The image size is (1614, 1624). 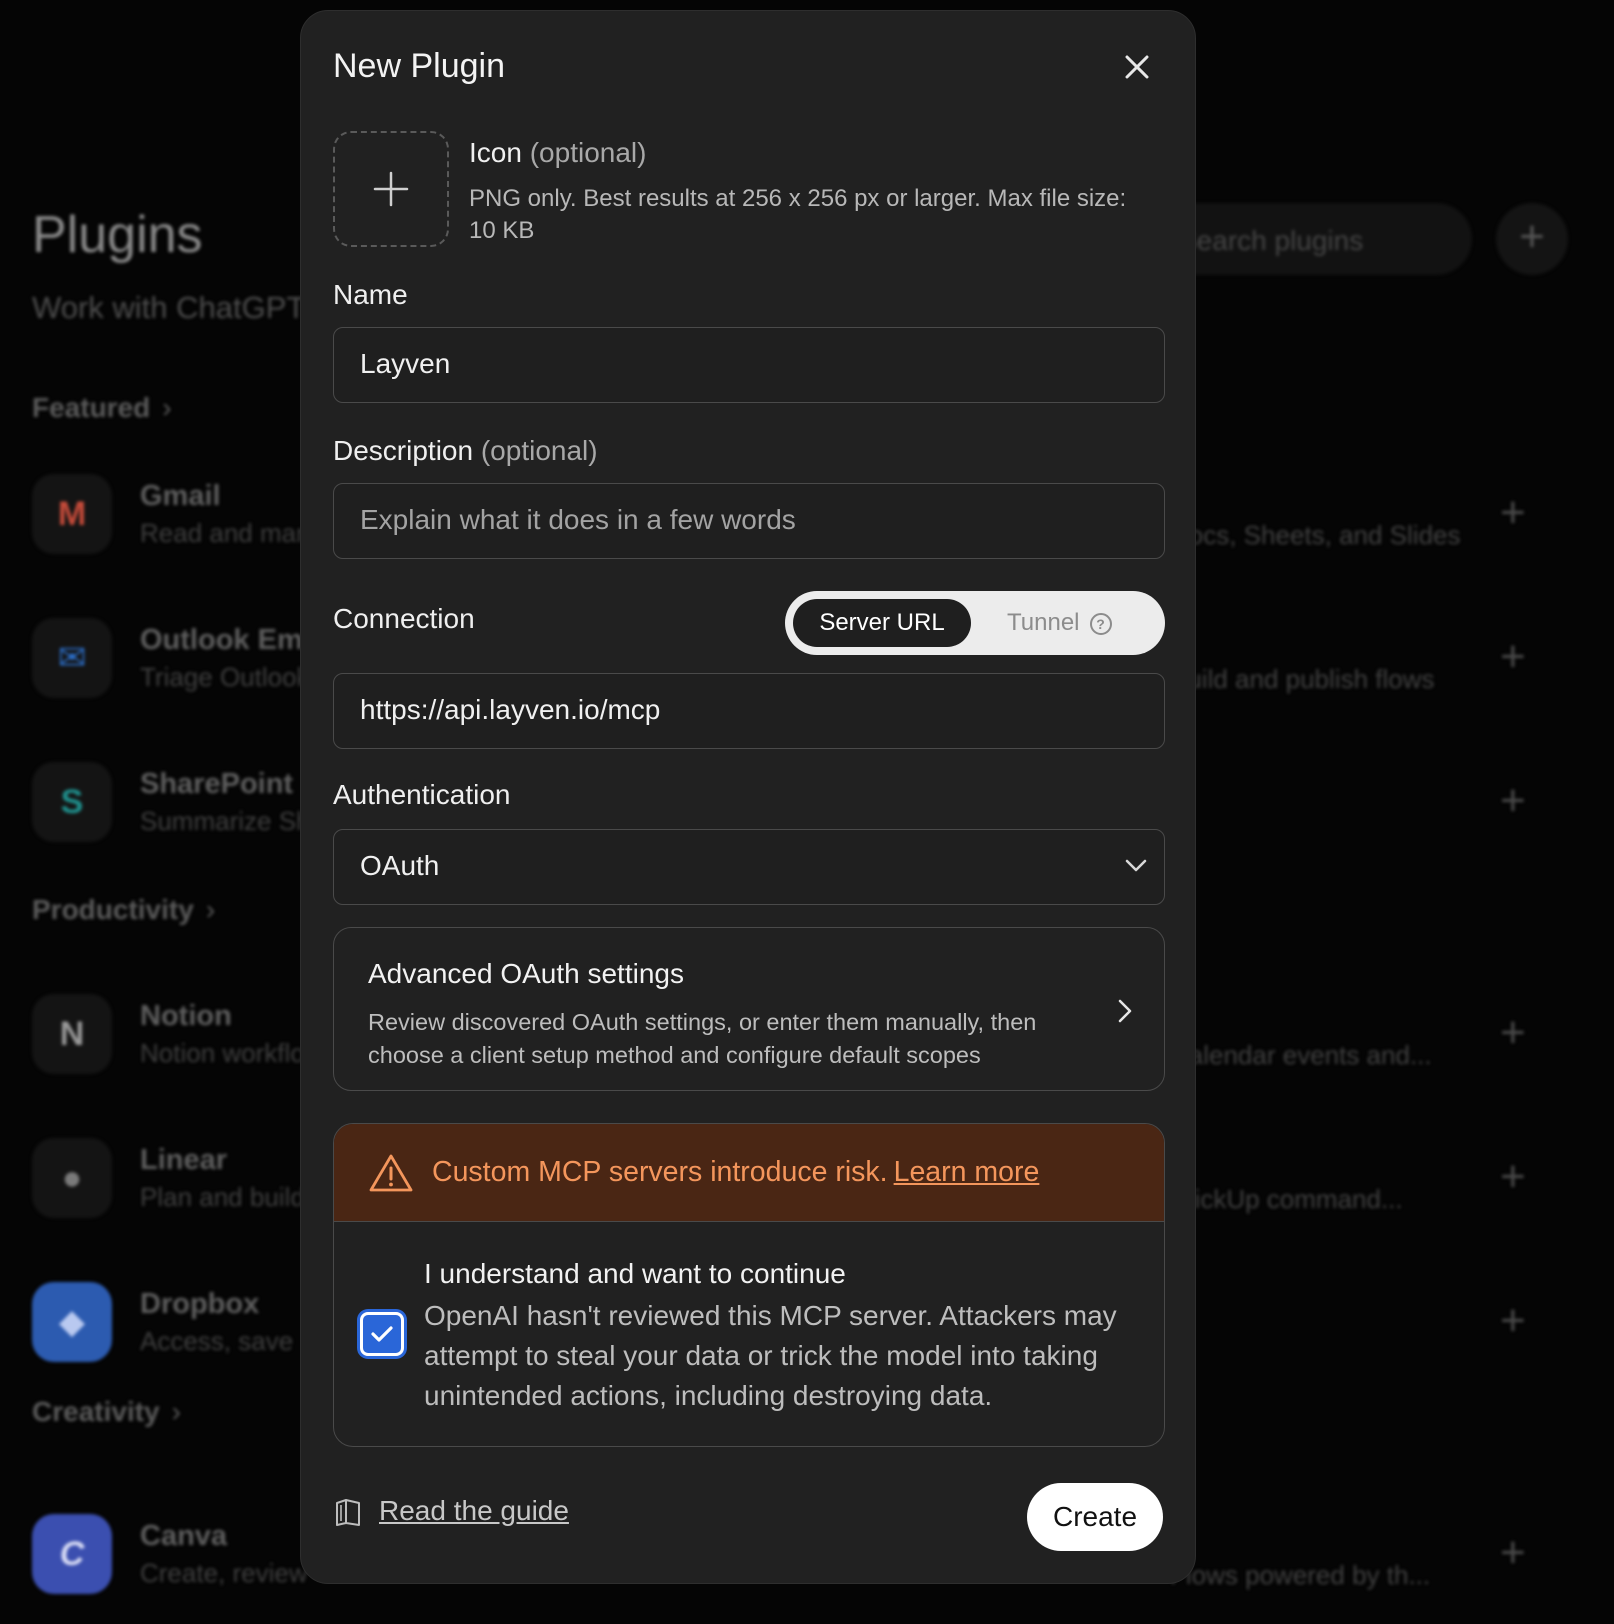 I want to click on warning-icon, so click(x=391, y=1173).